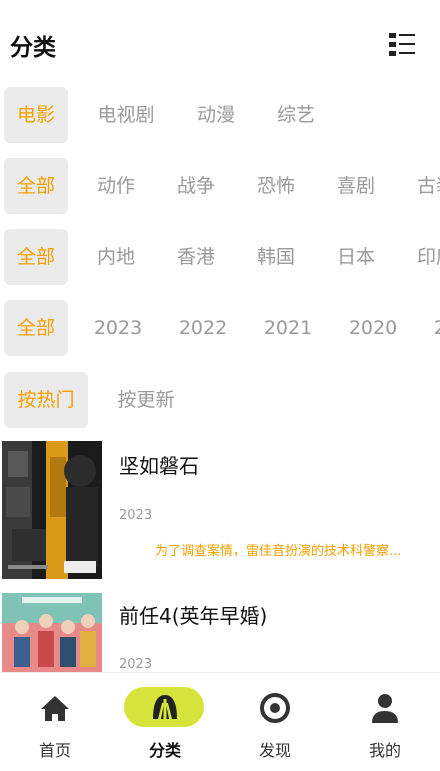 The width and height of the screenshot is (440, 771). Describe the element at coordinates (421, 186) in the screenshot. I see `chip-genre-costume: 古装` at that location.